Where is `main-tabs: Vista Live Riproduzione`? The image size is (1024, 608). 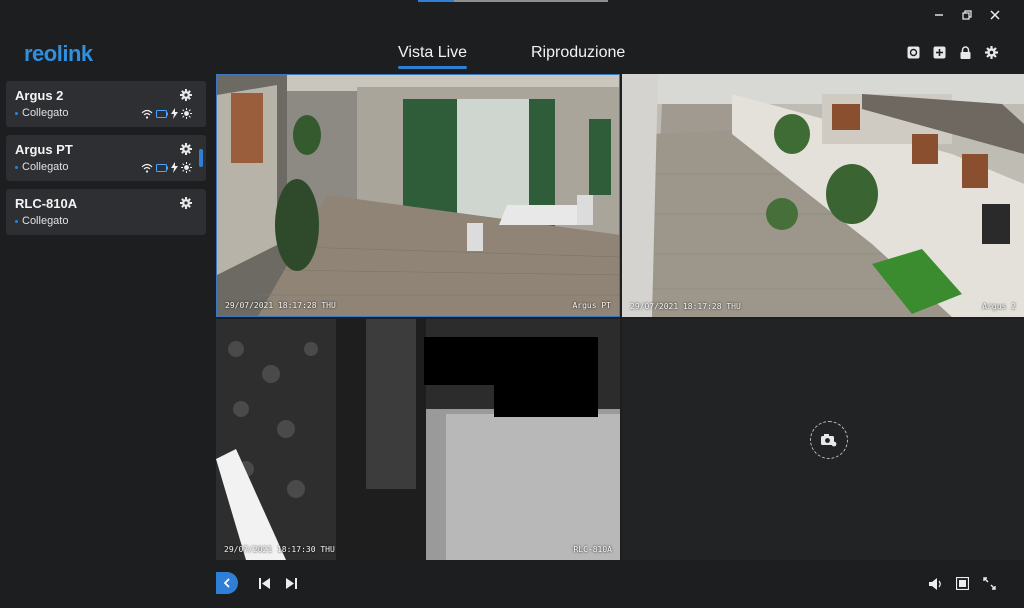
main-tabs: Vista Live Riproduzione is located at coordinates (512, 59).